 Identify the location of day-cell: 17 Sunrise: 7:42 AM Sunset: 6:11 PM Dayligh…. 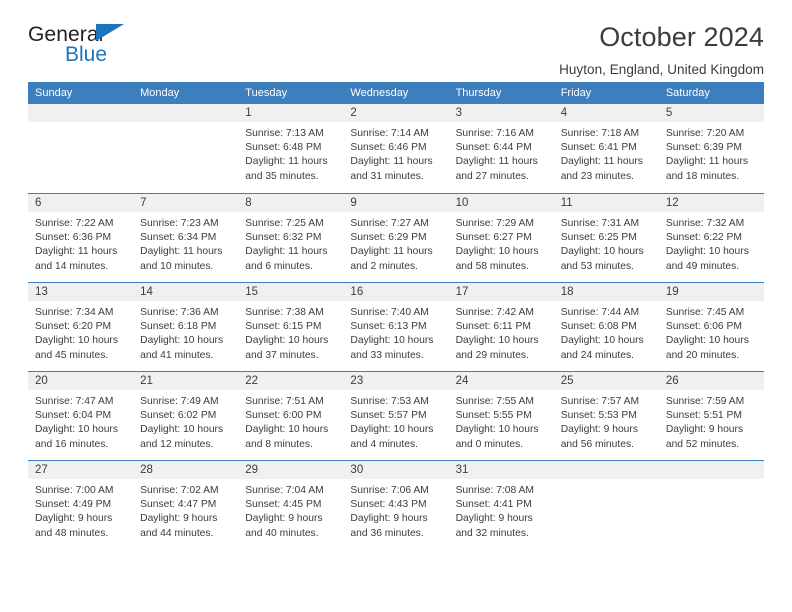
(501, 327).